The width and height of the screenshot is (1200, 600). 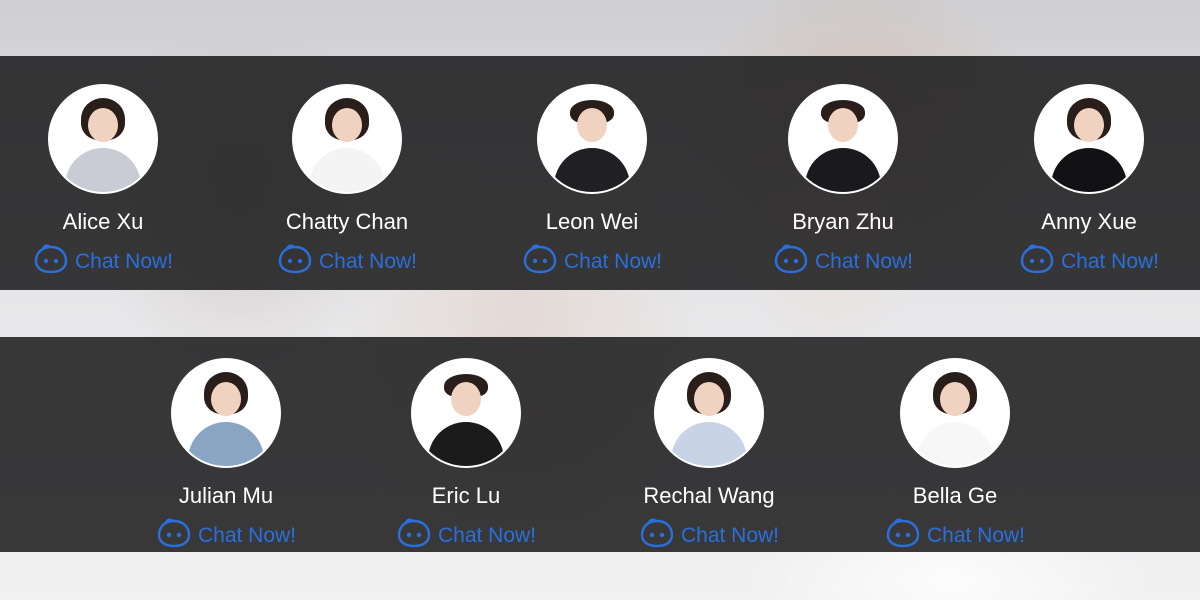 I want to click on agent-card: Julian Mu Chat Now!, so click(x=226, y=455).